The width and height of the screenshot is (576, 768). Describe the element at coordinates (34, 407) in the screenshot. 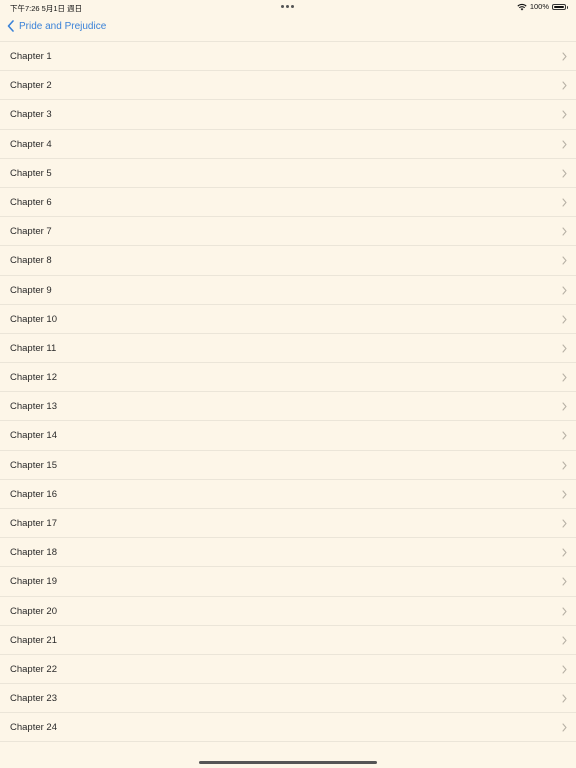

I see `chapter-label: Chapter 13` at that location.